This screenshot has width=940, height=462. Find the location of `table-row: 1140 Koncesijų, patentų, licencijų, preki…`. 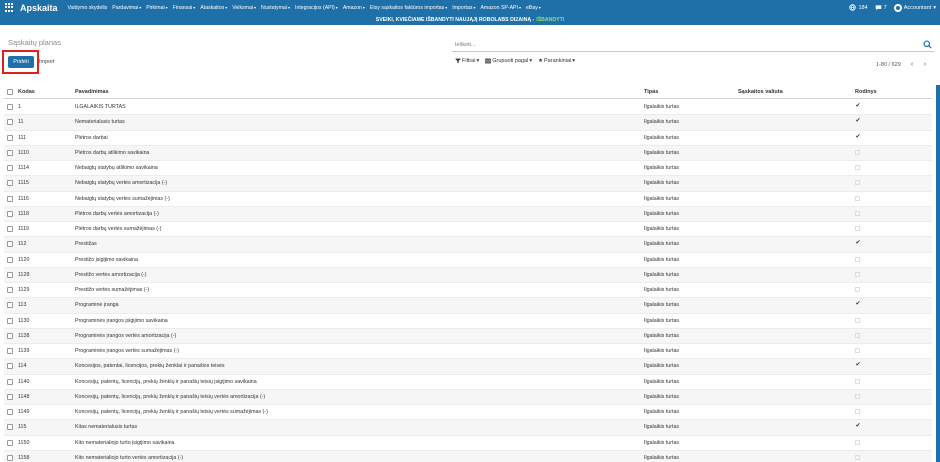

table-row: 1140 Koncesijų, patentų, licencijų, preki… is located at coordinates (468, 382).